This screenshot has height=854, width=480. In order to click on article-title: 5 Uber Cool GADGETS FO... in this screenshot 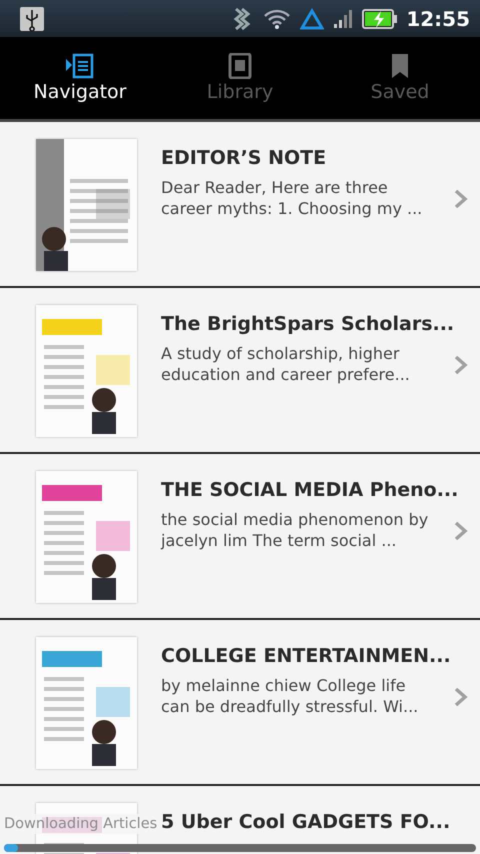, I will do `click(305, 822)`.